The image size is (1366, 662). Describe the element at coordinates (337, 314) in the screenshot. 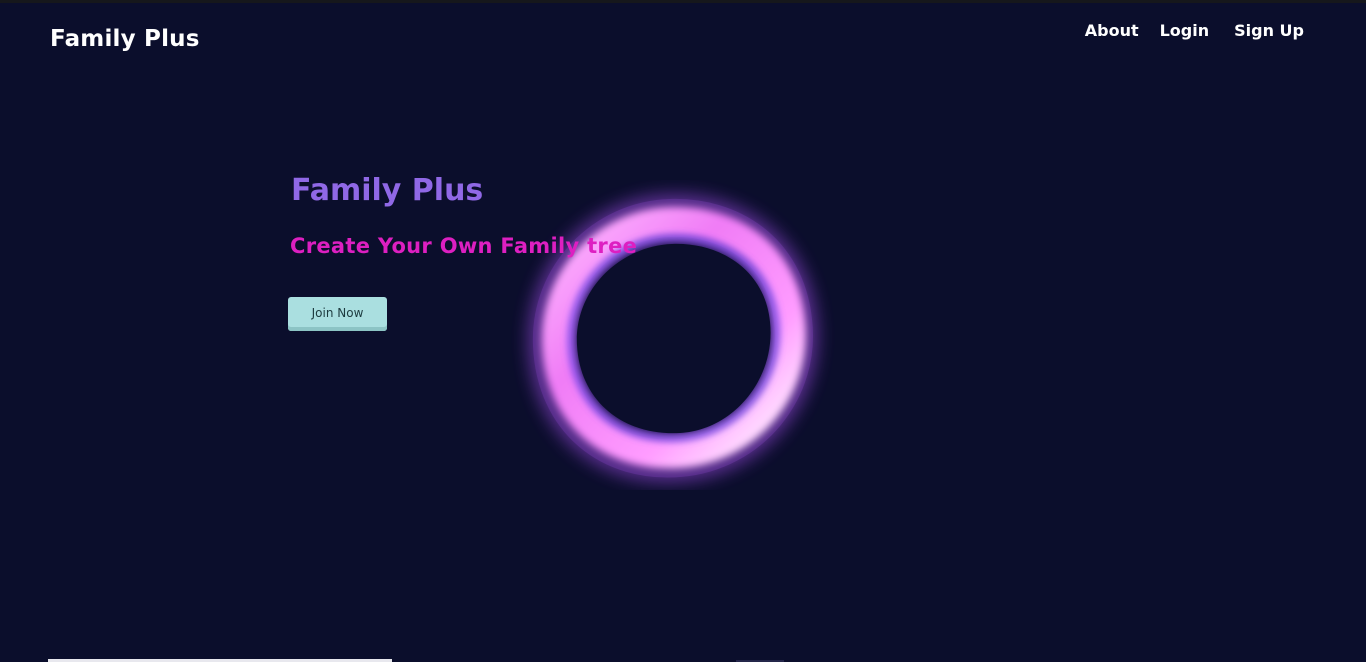

I see `join-now-button: Join Now` at that location.